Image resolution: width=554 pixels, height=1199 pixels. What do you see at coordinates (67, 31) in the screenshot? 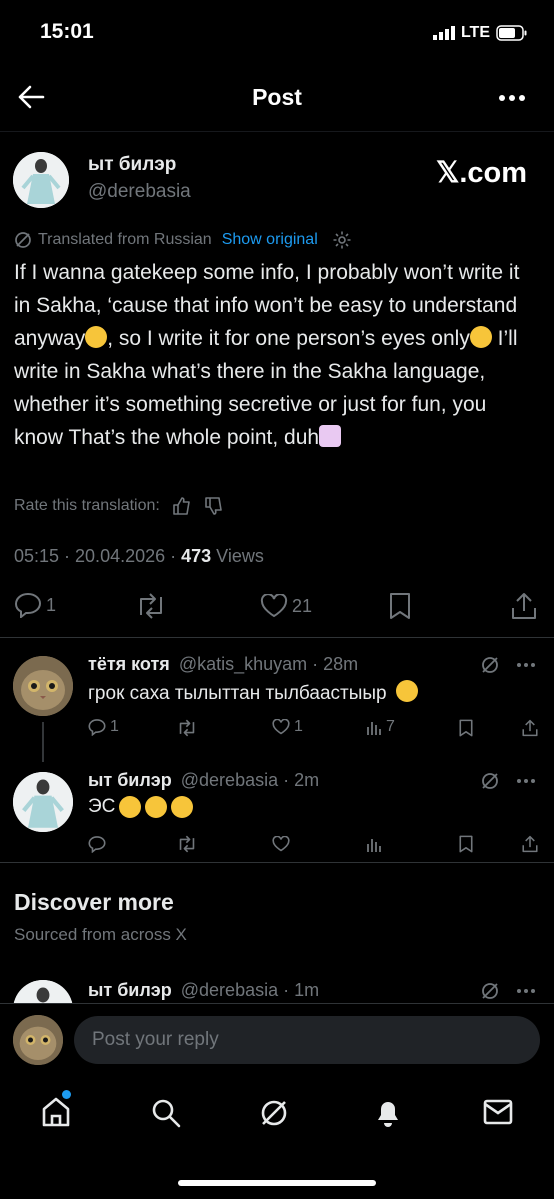
I see `status-time: 15:01` at bounding box center [67, 31].